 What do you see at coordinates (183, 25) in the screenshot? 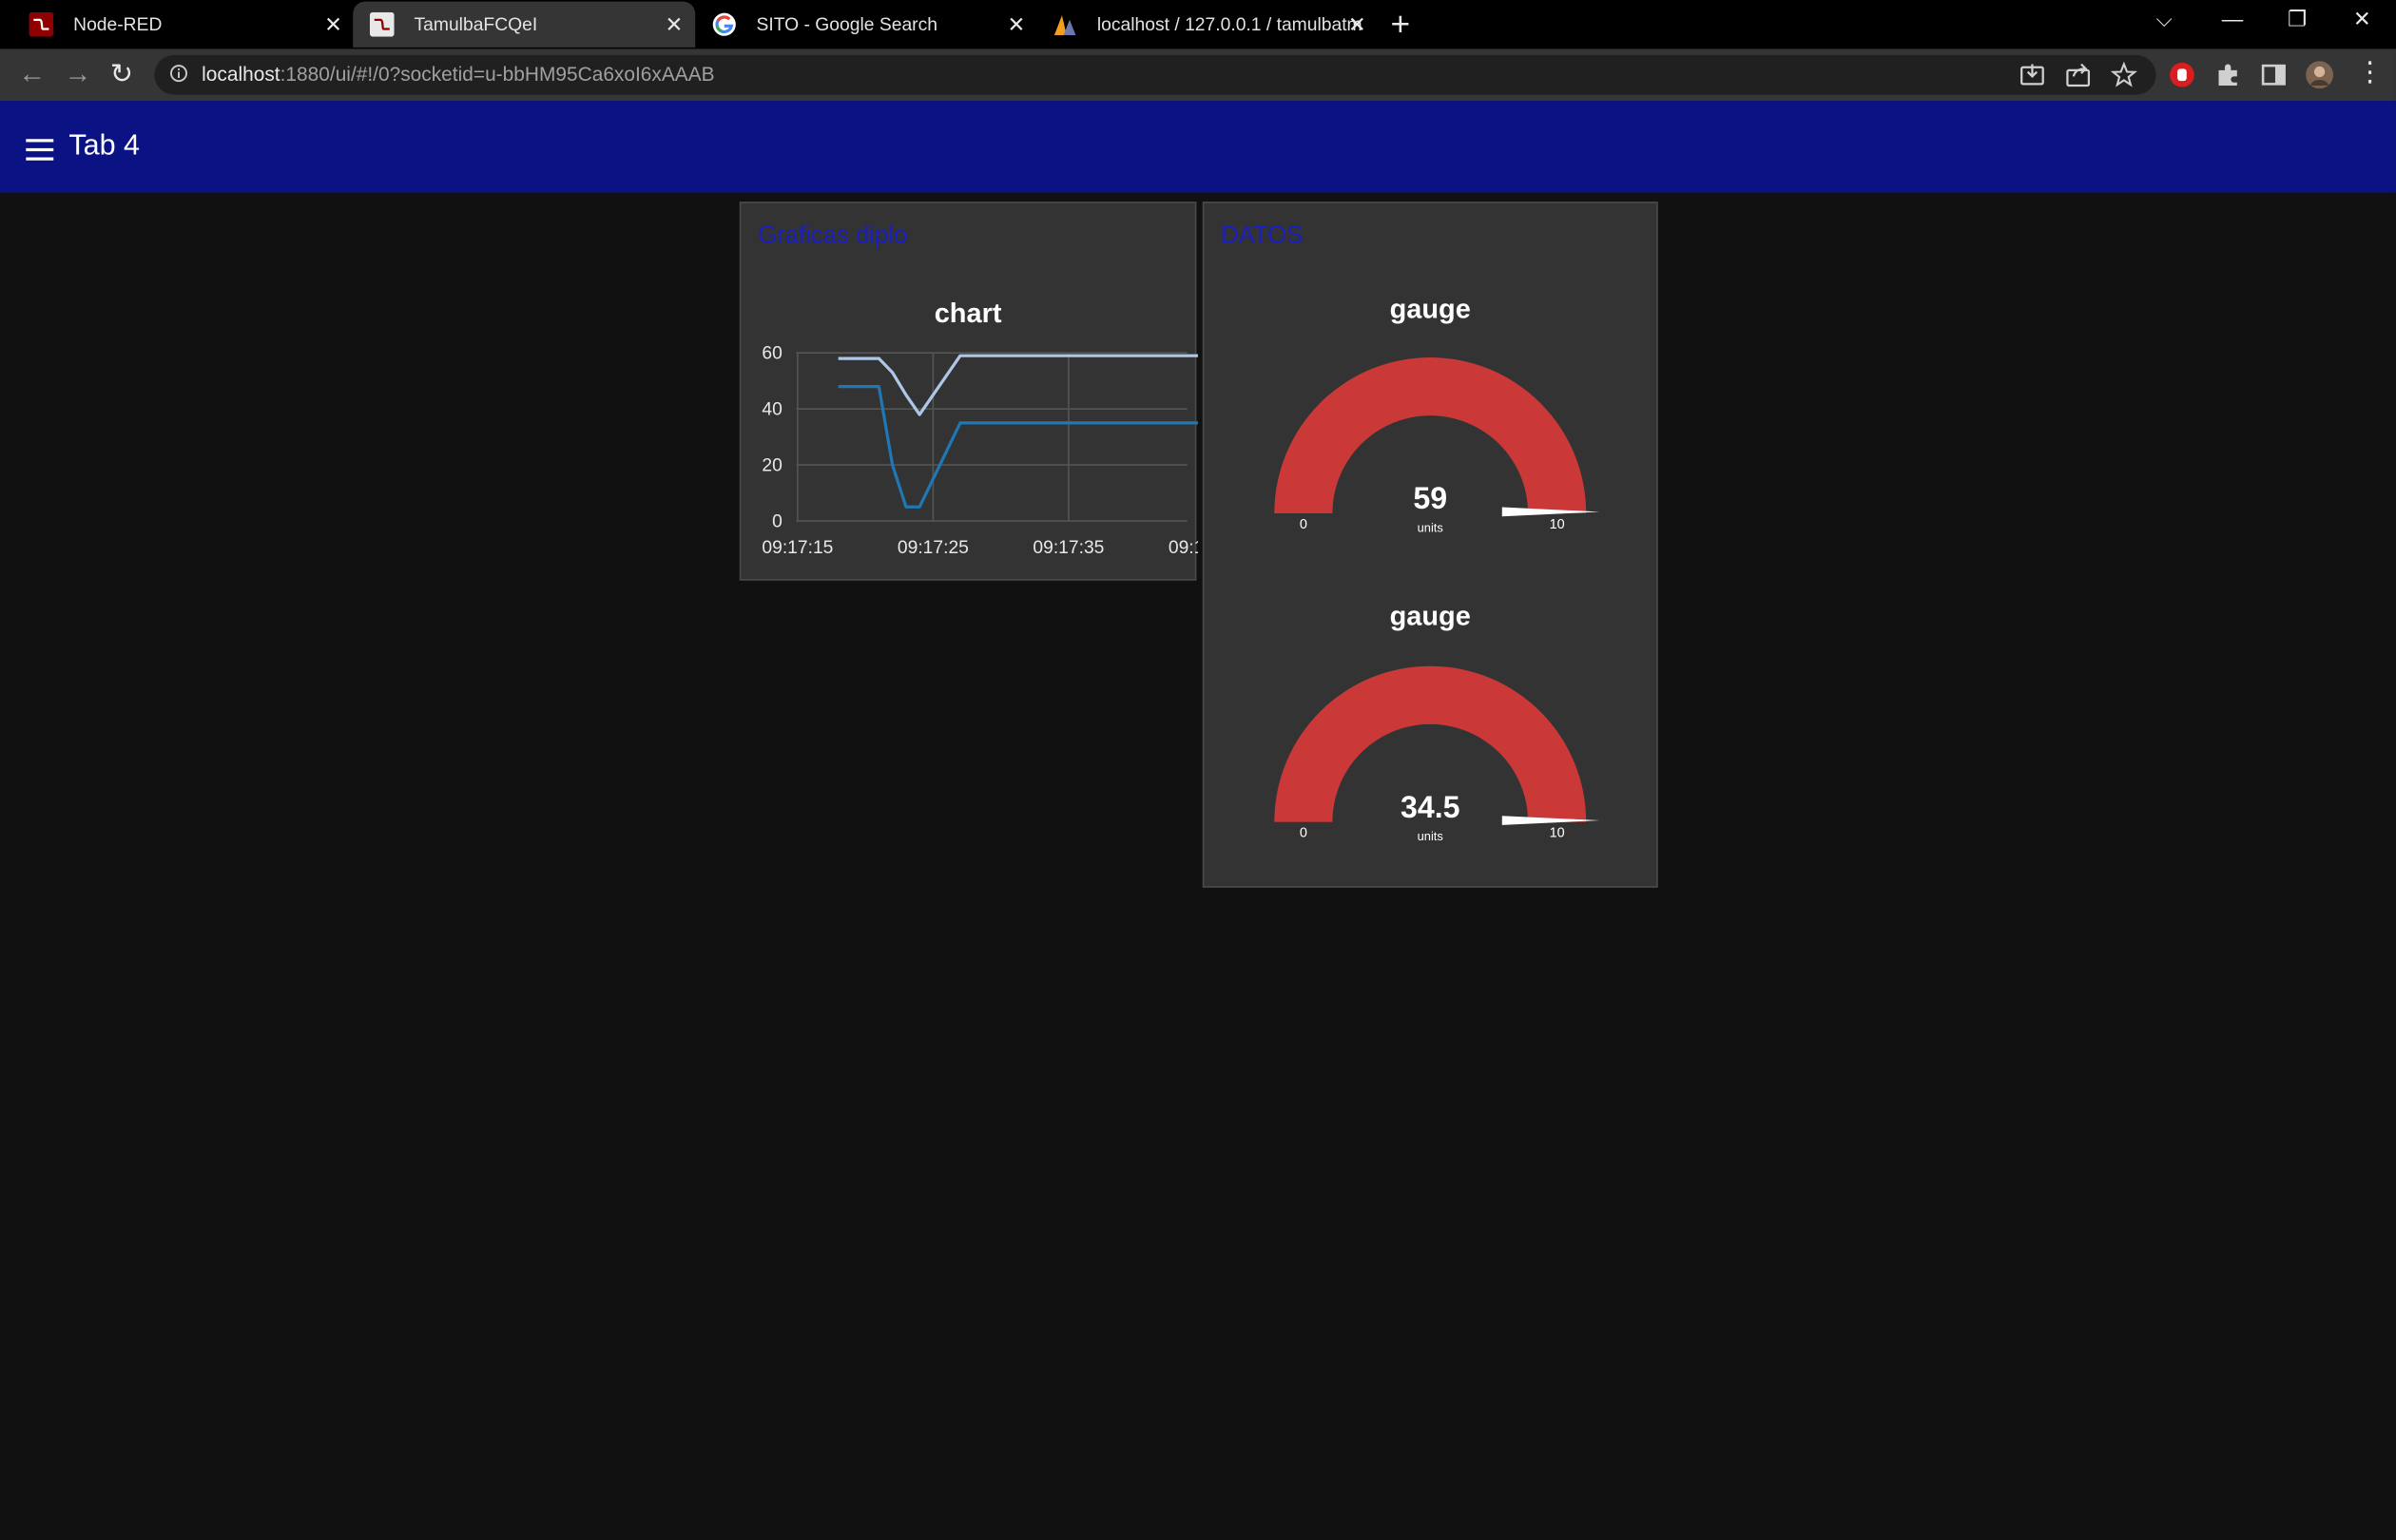
I see `browser-tab-node-red: Node-RED ✕` at bounding box center [183, 25].